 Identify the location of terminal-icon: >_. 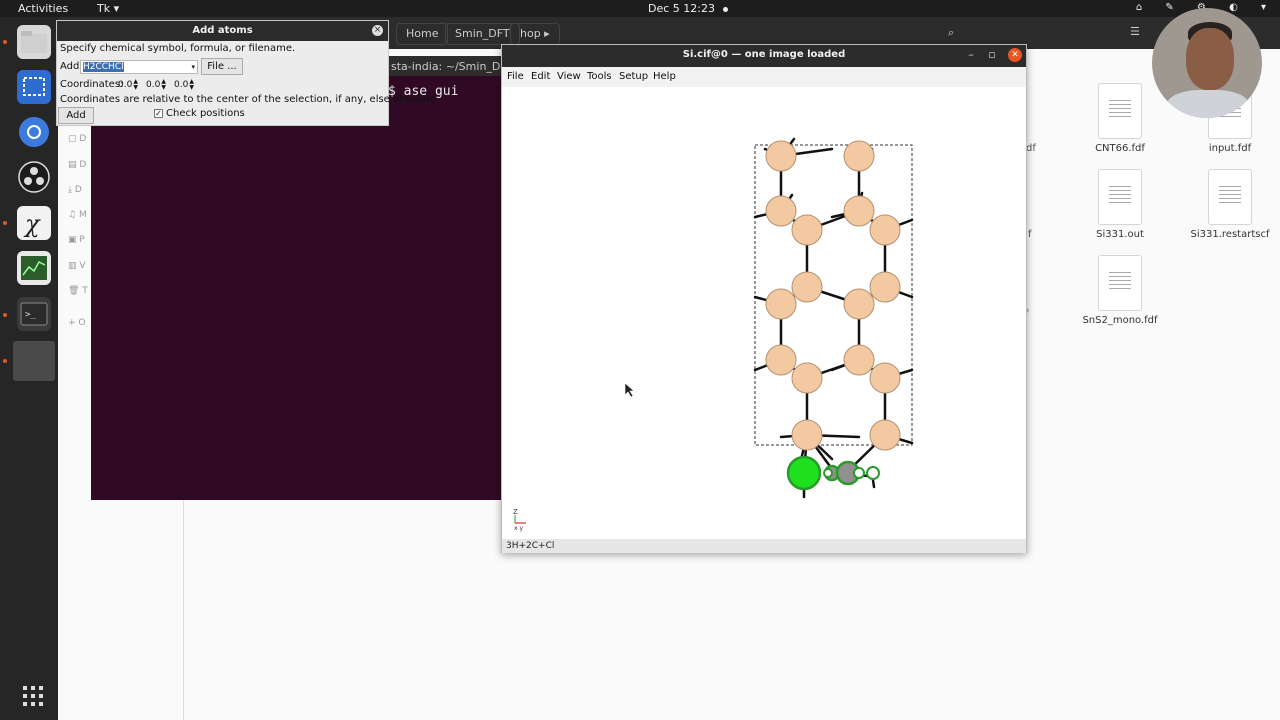
(34, 314).